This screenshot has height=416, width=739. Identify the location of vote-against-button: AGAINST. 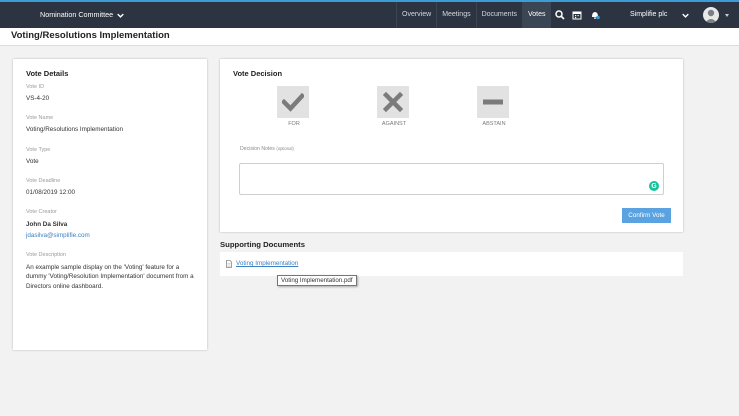
(394, 106).